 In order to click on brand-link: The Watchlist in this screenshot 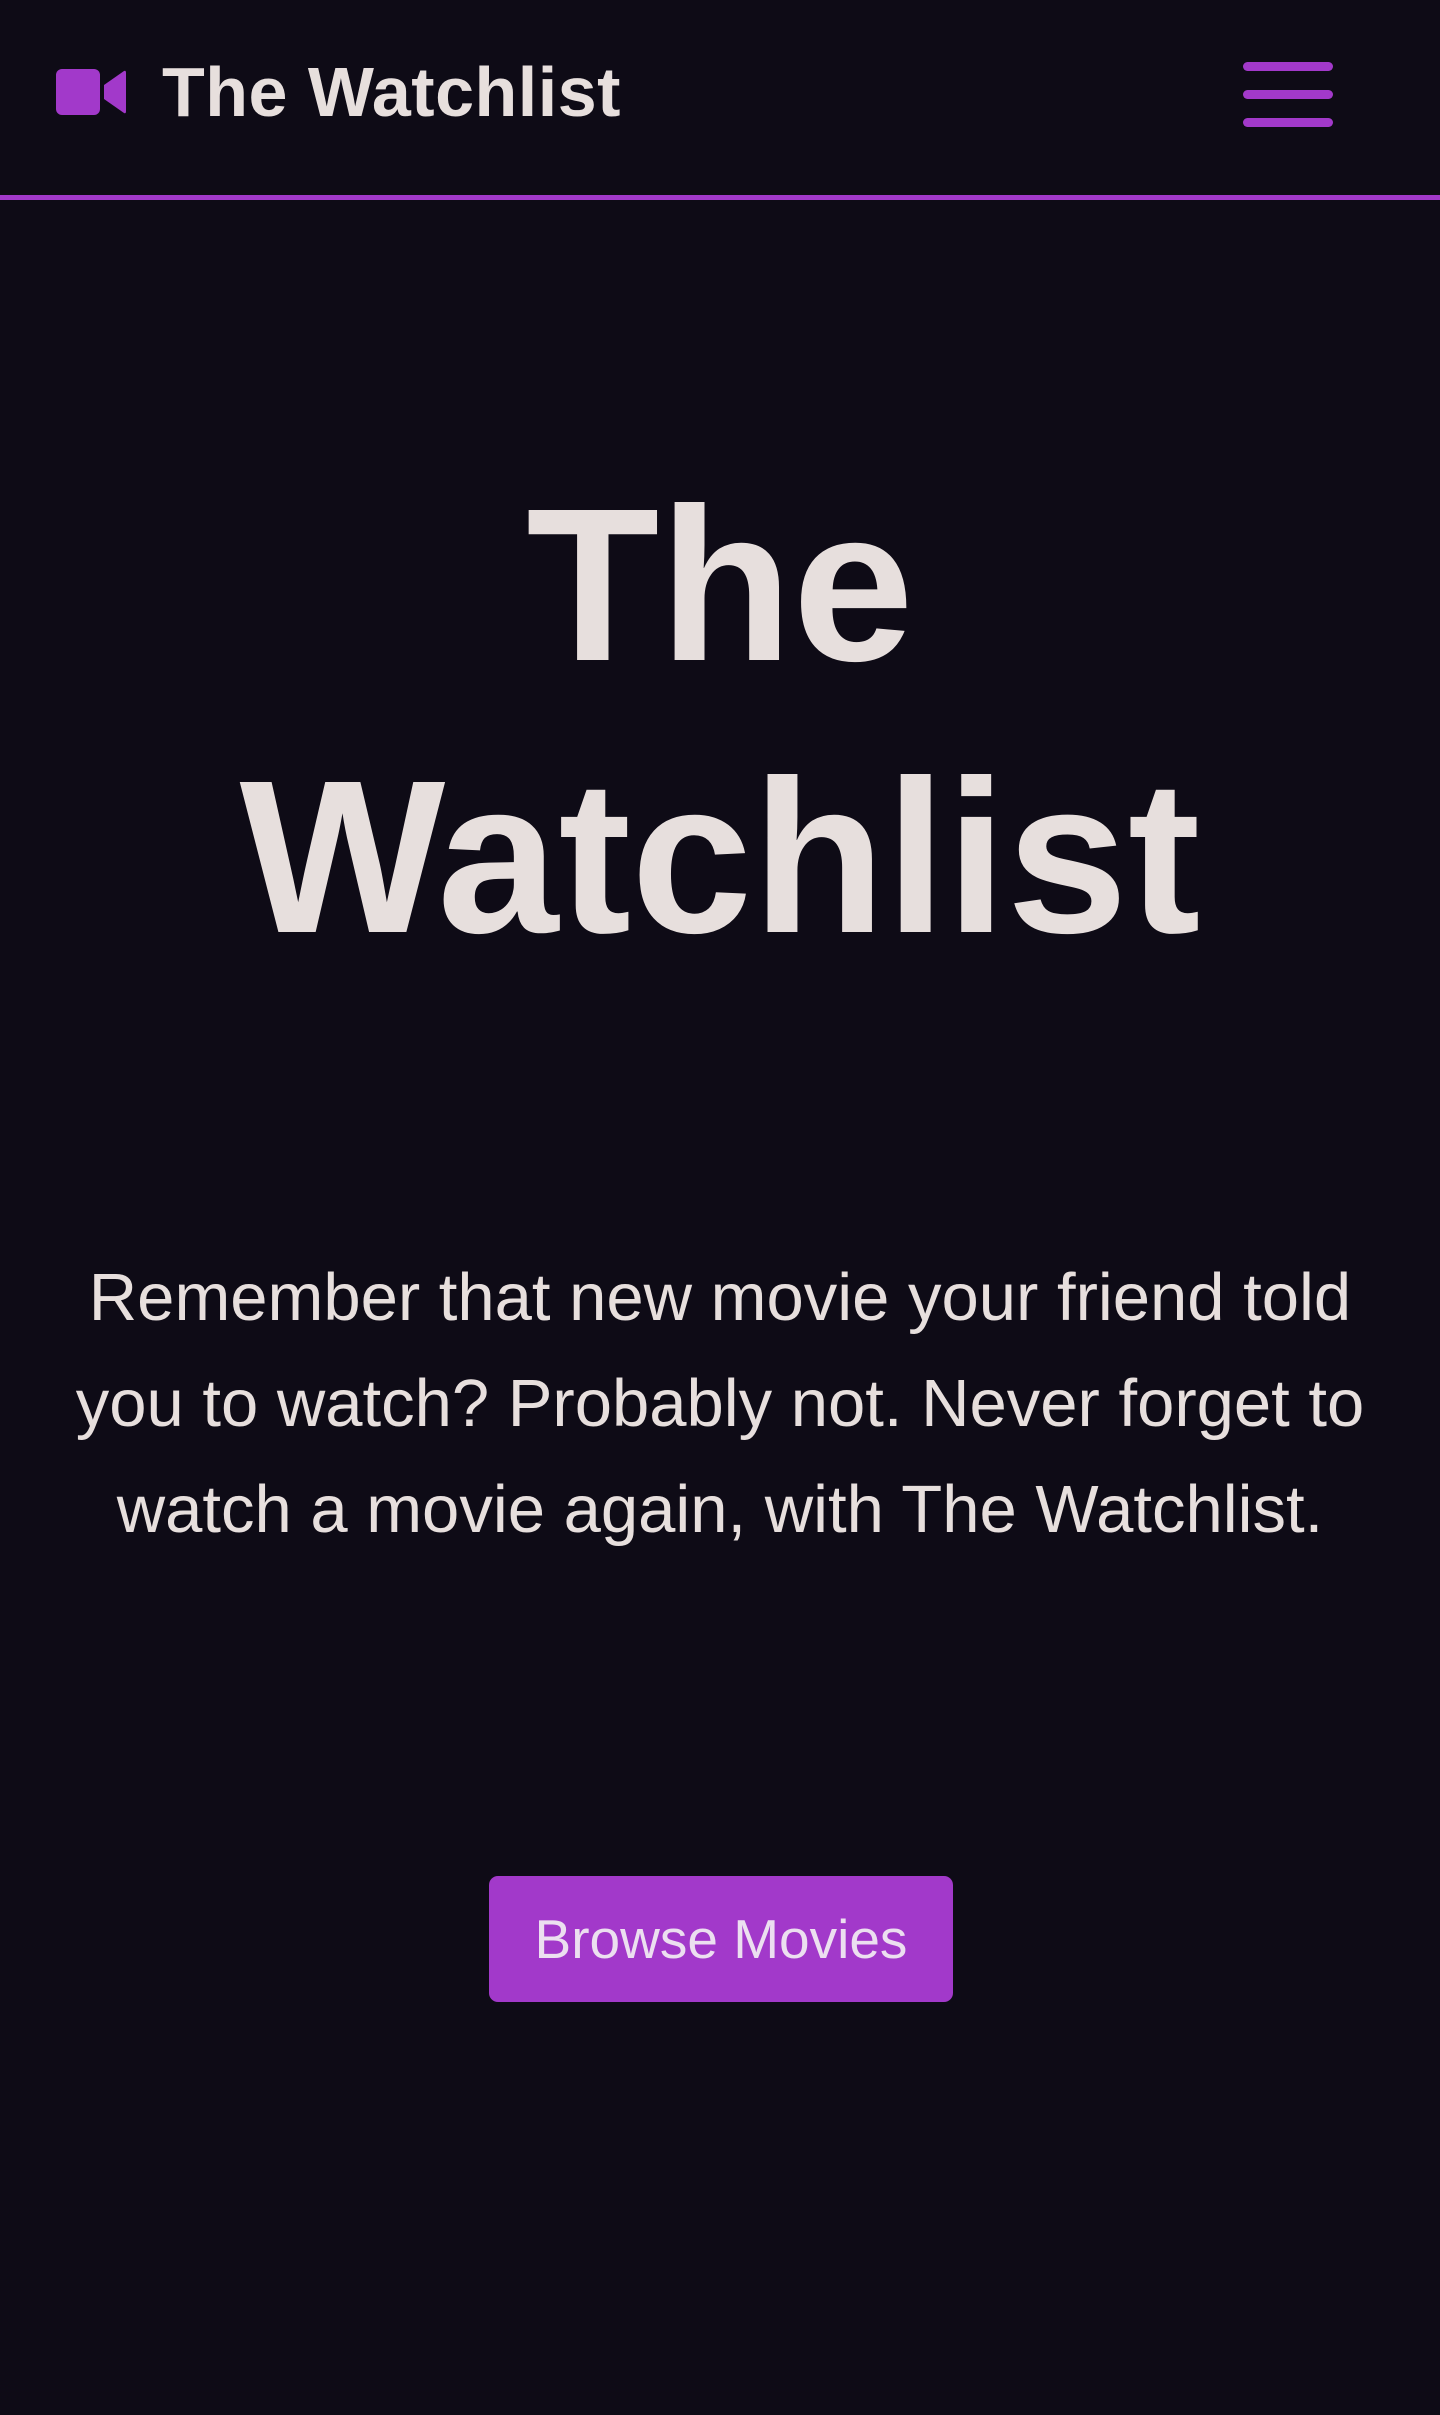, I will do `click(338, 92)`.